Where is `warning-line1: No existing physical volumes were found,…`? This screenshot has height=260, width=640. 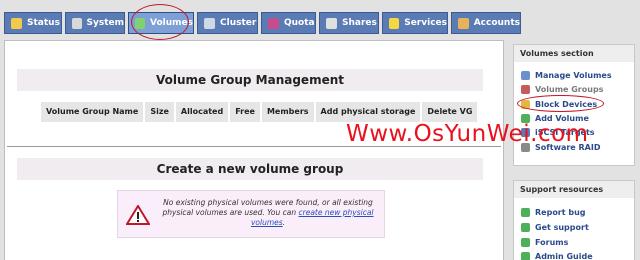 warning-line1: No existing physical volumes were found,… is located at coordinates (268, 202).